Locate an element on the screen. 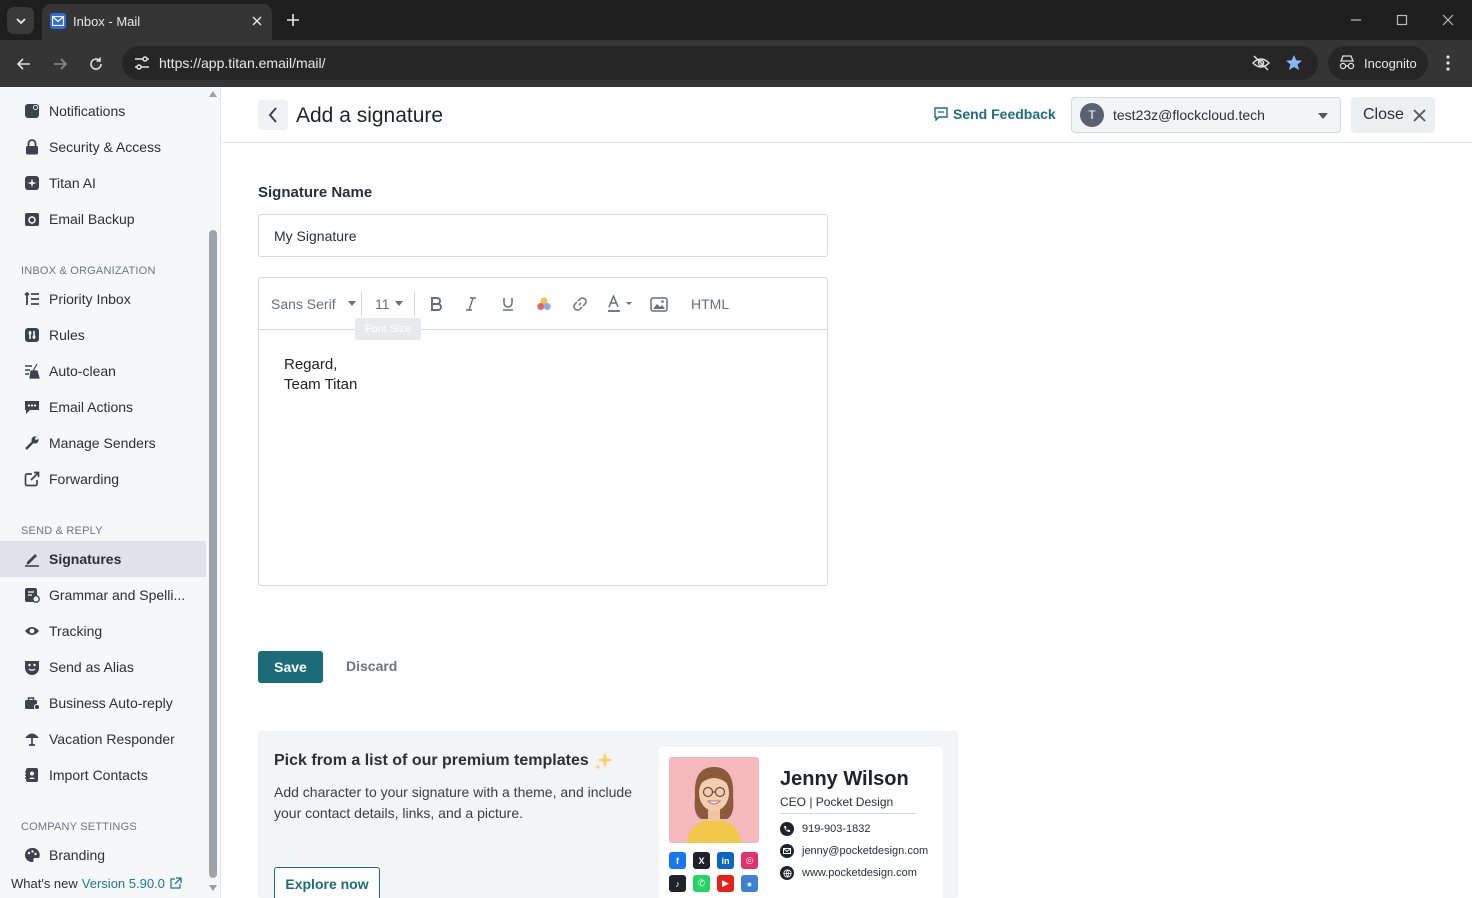 Image resolution: width=1472 pixels, height=898 pixels. send-feedback-label: Send Feedback is located at coordinates (1004, 114).